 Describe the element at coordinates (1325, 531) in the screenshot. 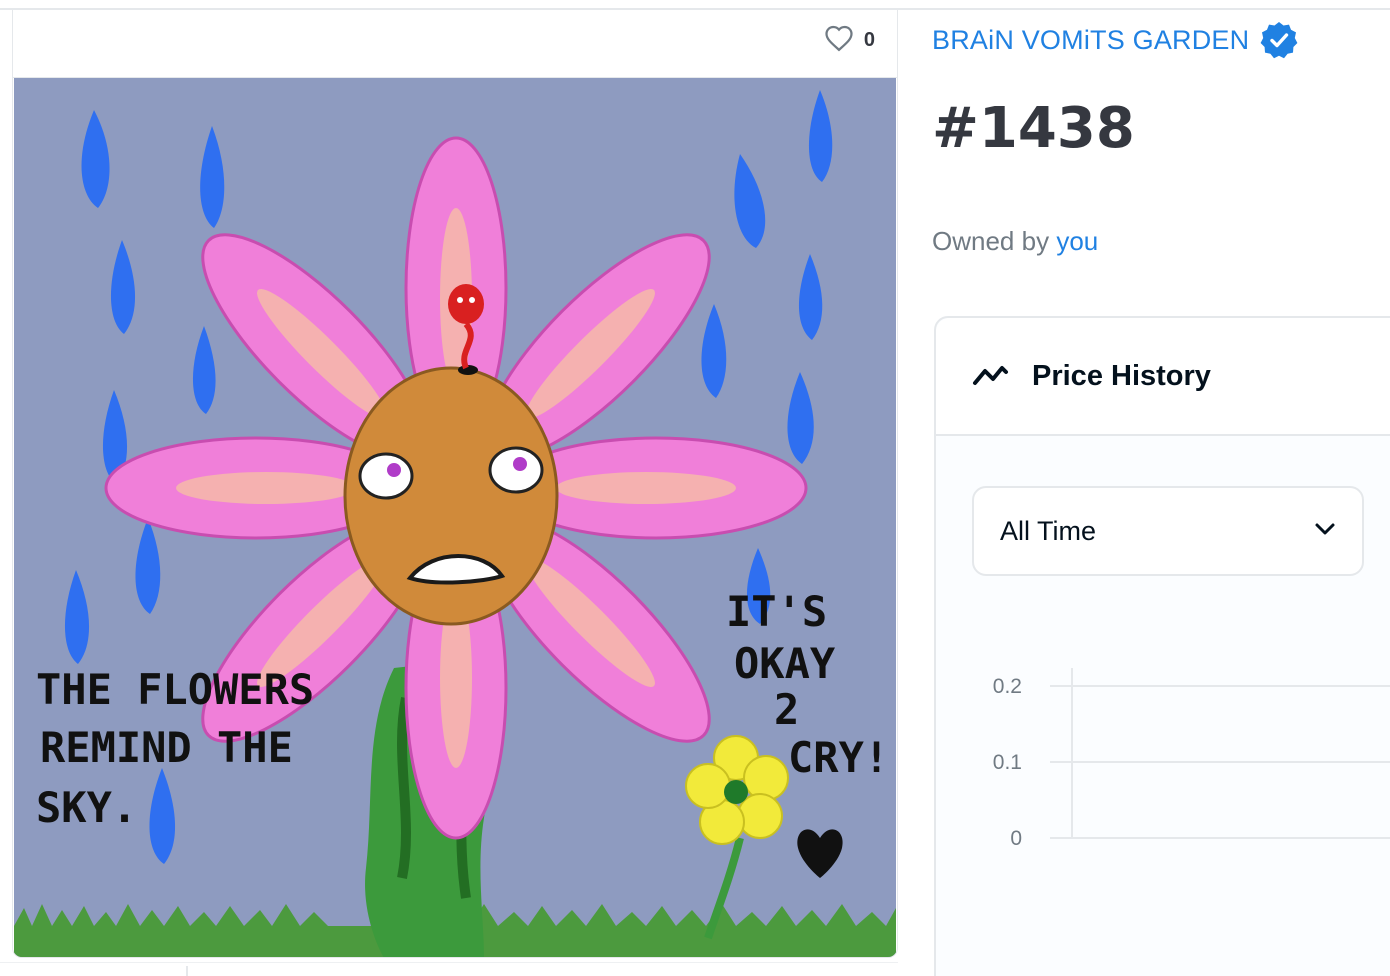

I see `chevron-down-icon` at that location.